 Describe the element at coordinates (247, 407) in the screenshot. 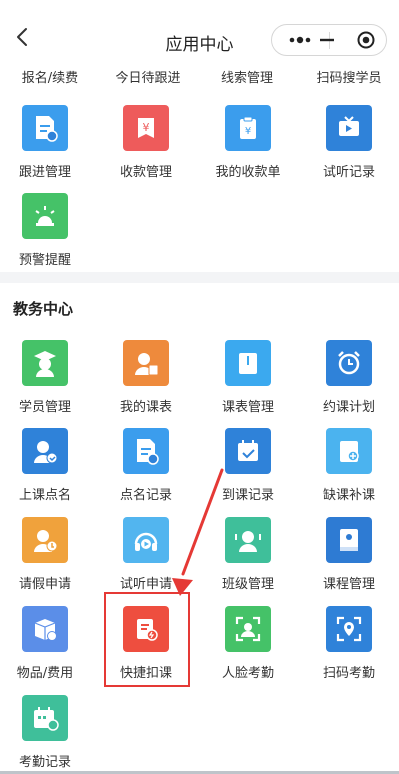

I see `app-label: 课表管理` at that location.